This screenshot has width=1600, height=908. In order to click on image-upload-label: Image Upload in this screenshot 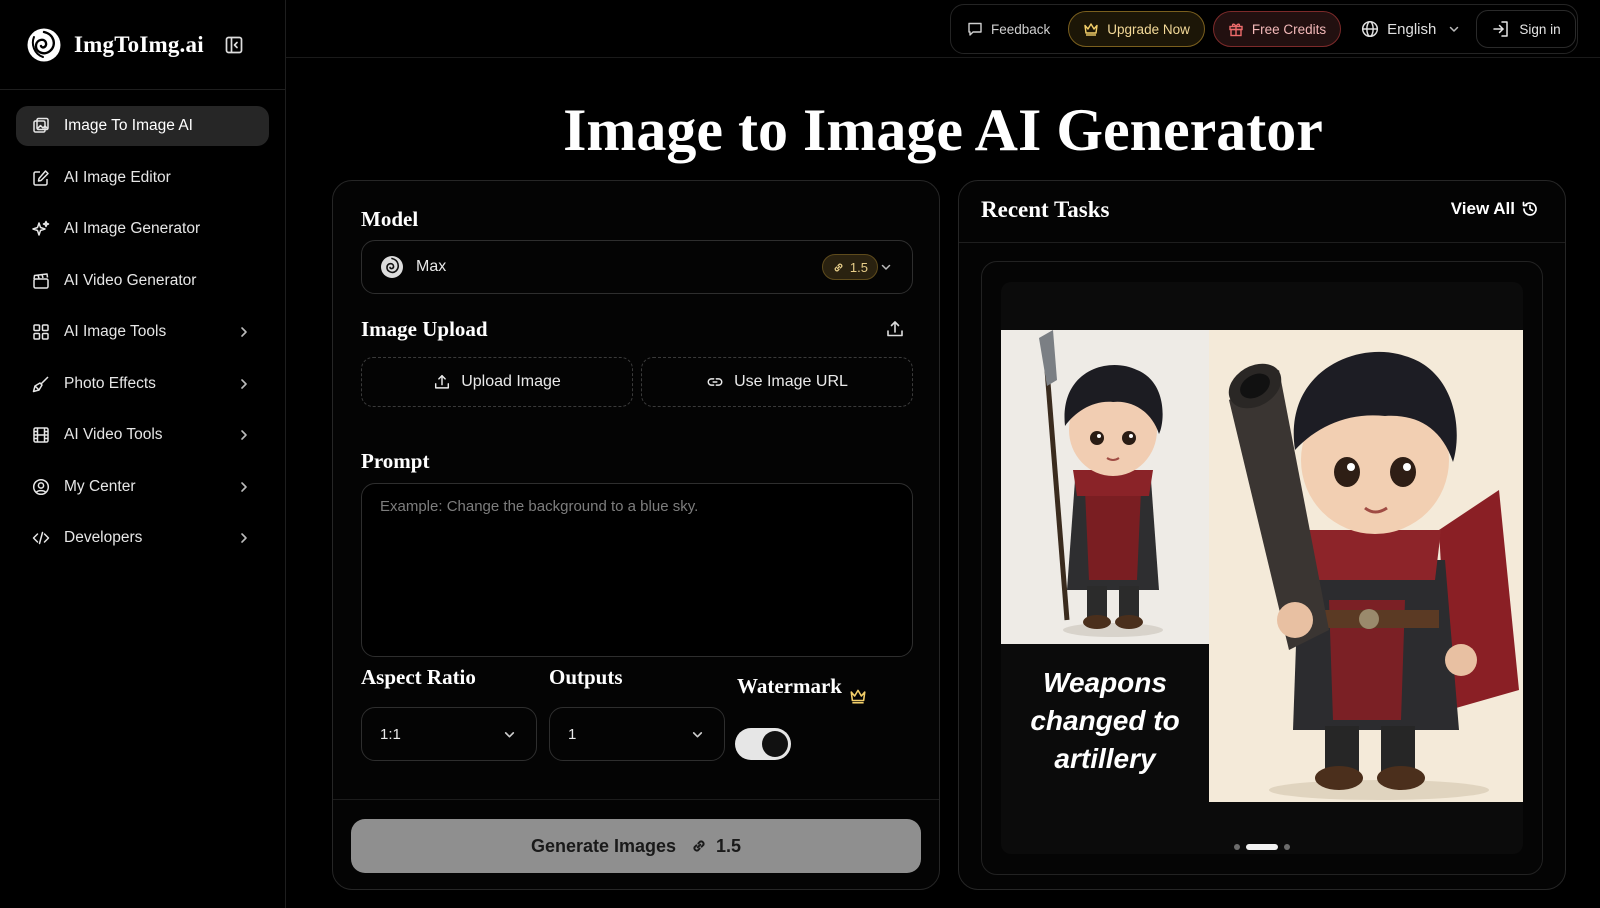, I will do `click(424, 329)`.